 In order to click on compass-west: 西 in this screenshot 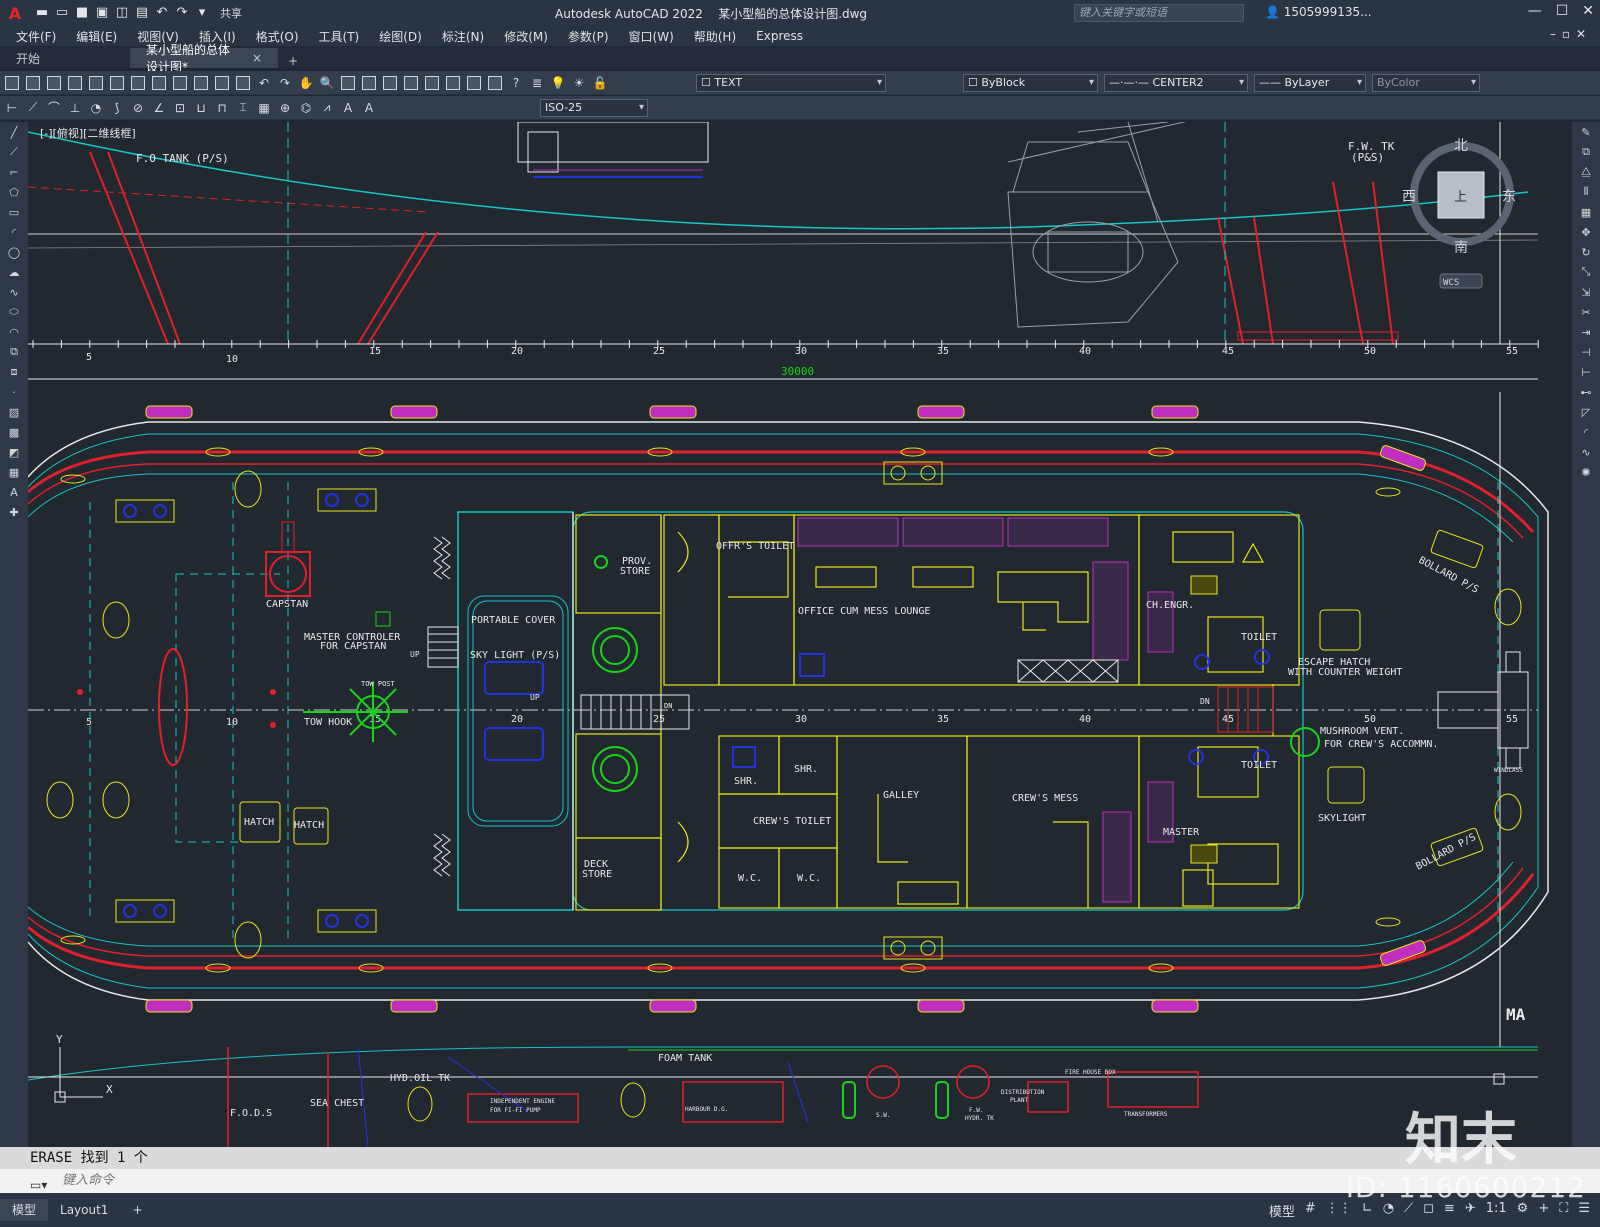, I will do `click(1409, 197)`.